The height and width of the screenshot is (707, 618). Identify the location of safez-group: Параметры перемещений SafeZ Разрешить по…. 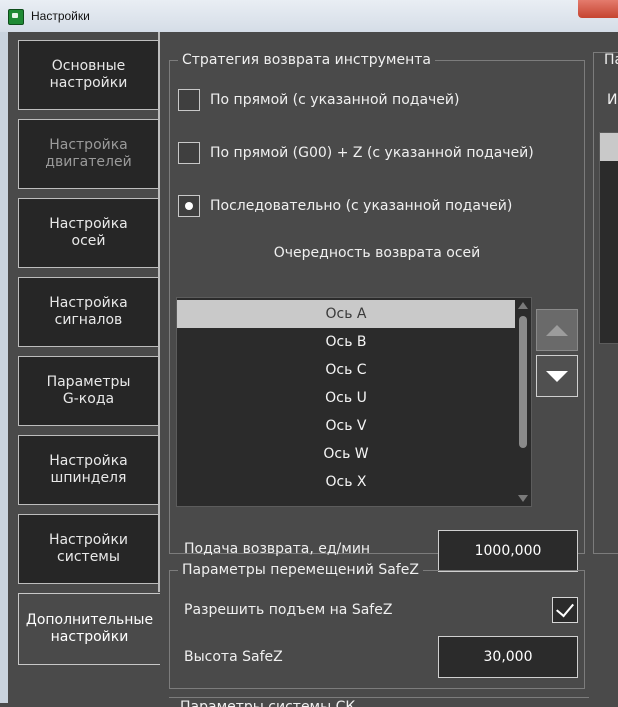
(377, 625).